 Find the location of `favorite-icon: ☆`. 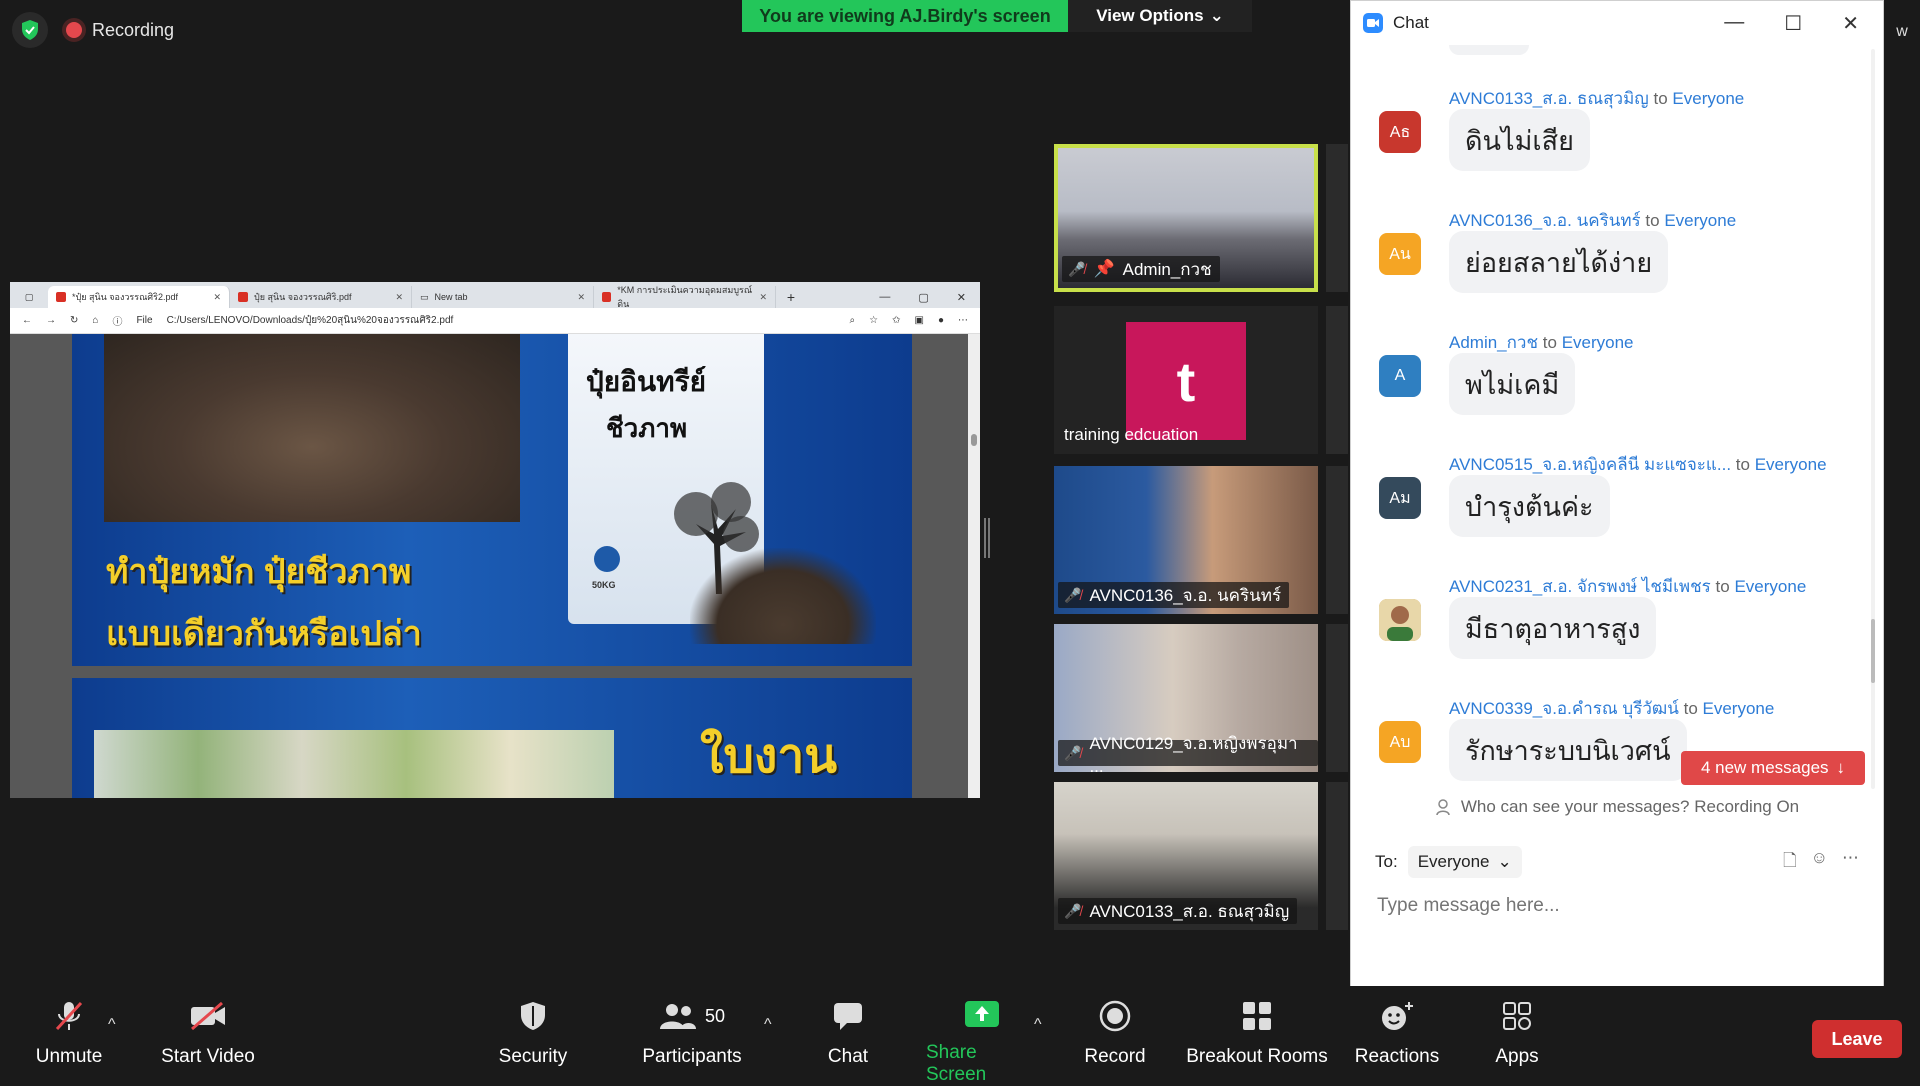

favorite-icon: ☆ is located at coordinates (873, 320).